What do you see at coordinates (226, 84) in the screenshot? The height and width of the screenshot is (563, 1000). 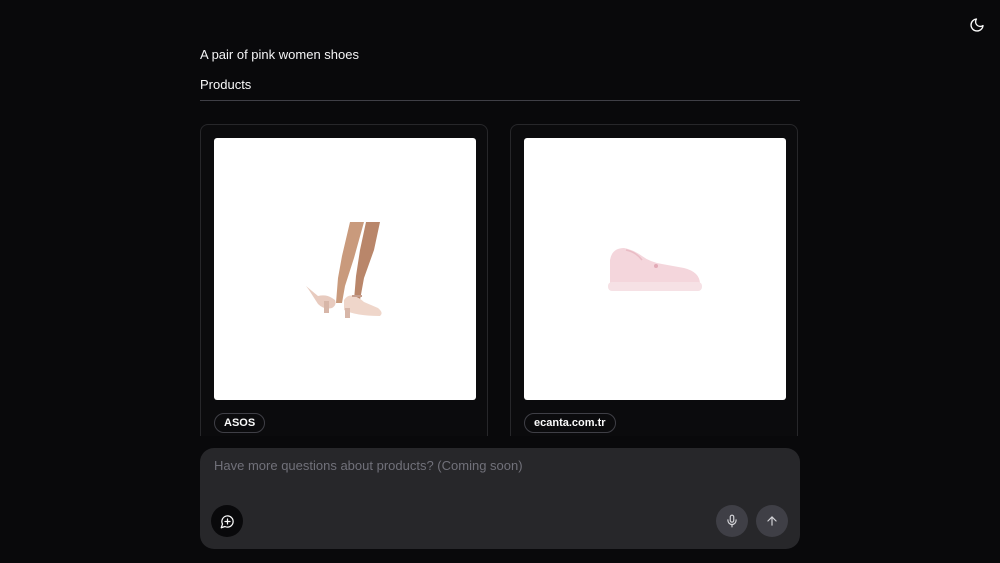 I see `products-heading: Products` at bounding box center [226, 84].